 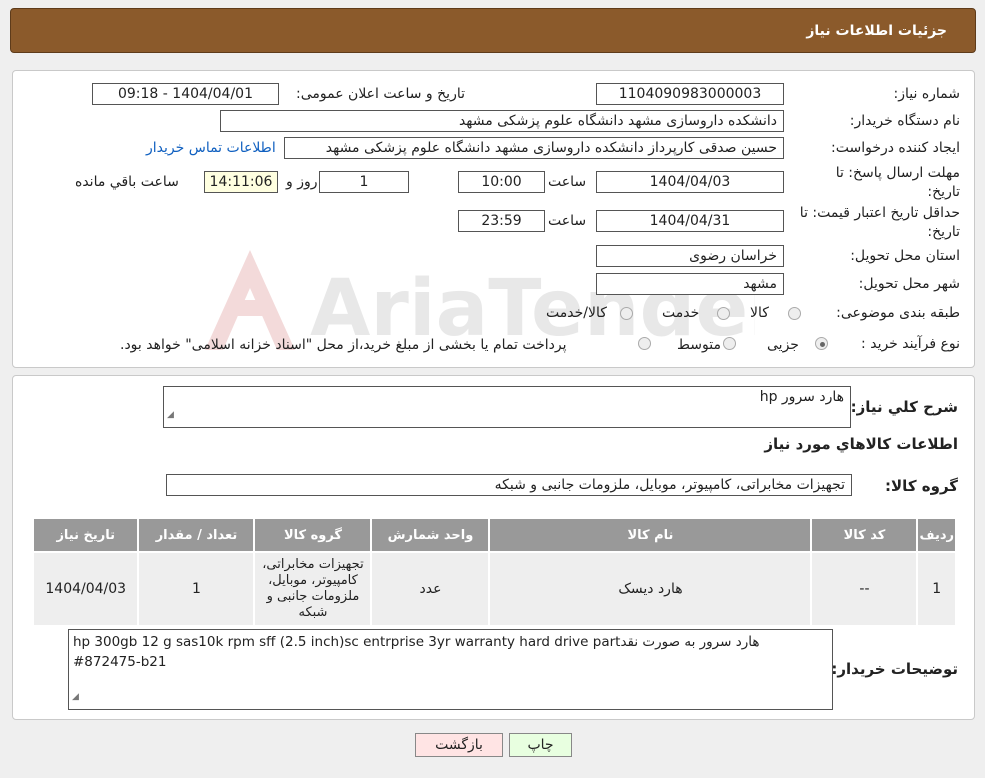 I want to click on col-goods-code: کد کالا, so click(x=864, y=535).